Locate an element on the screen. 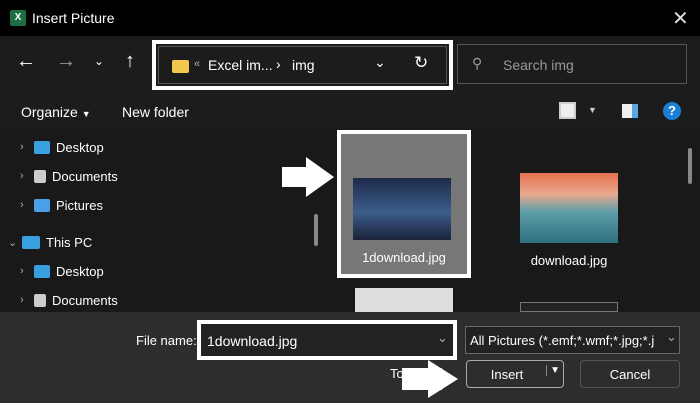 The image size is (700, 403). dialog-title: Insert Picture is located at coordinates (73, 18).